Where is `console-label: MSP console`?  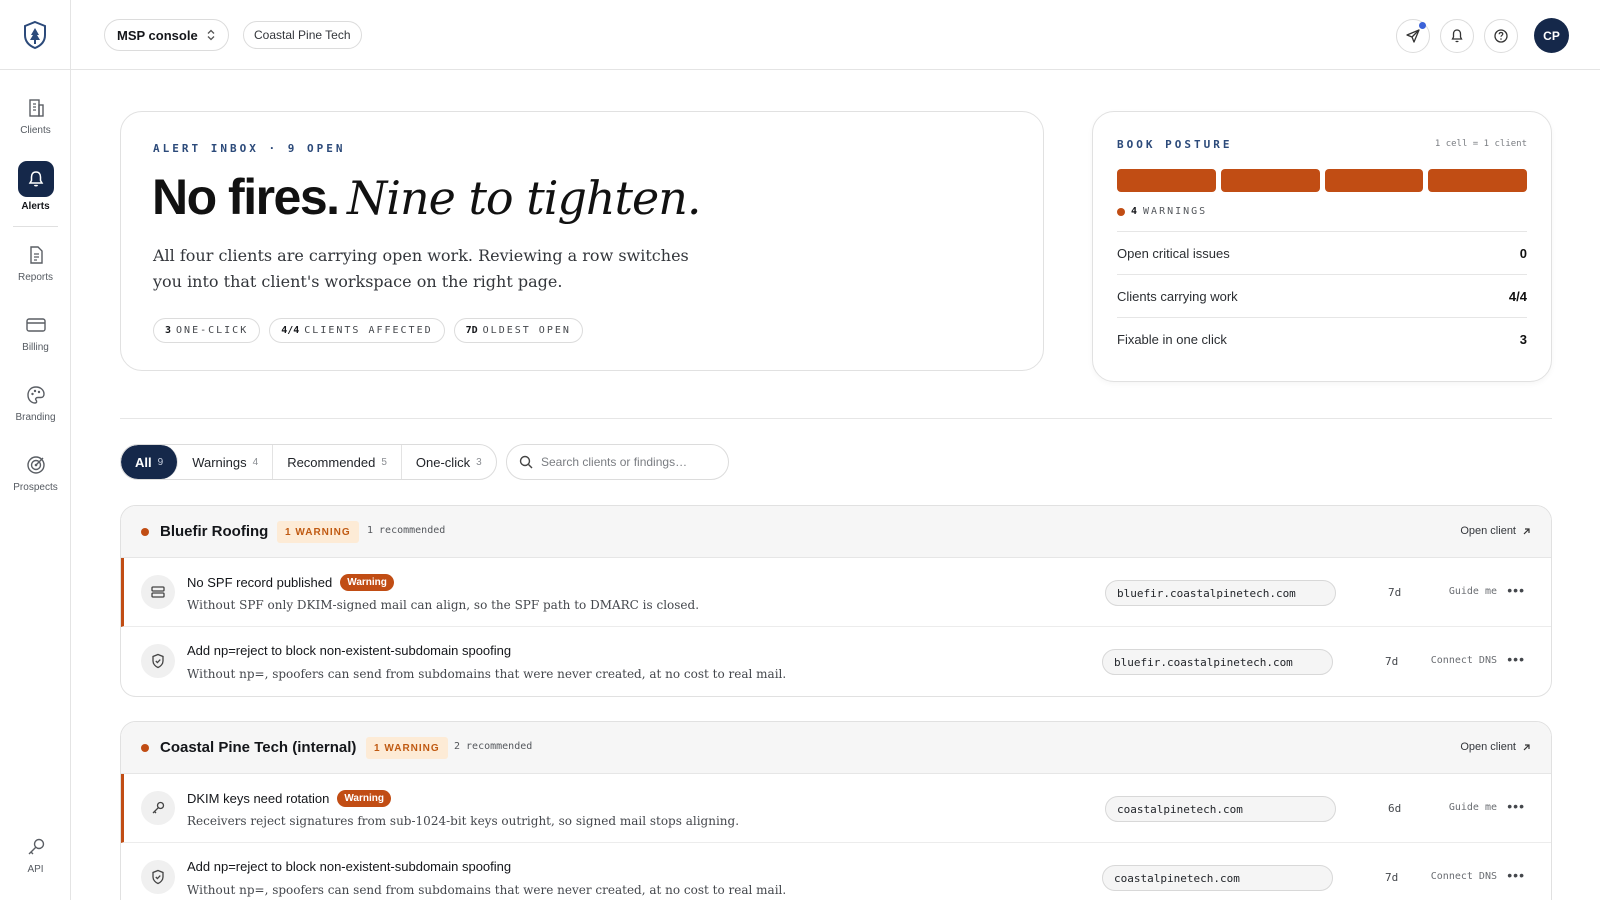
console-label: MSP console is located at coordinates (157, 35).